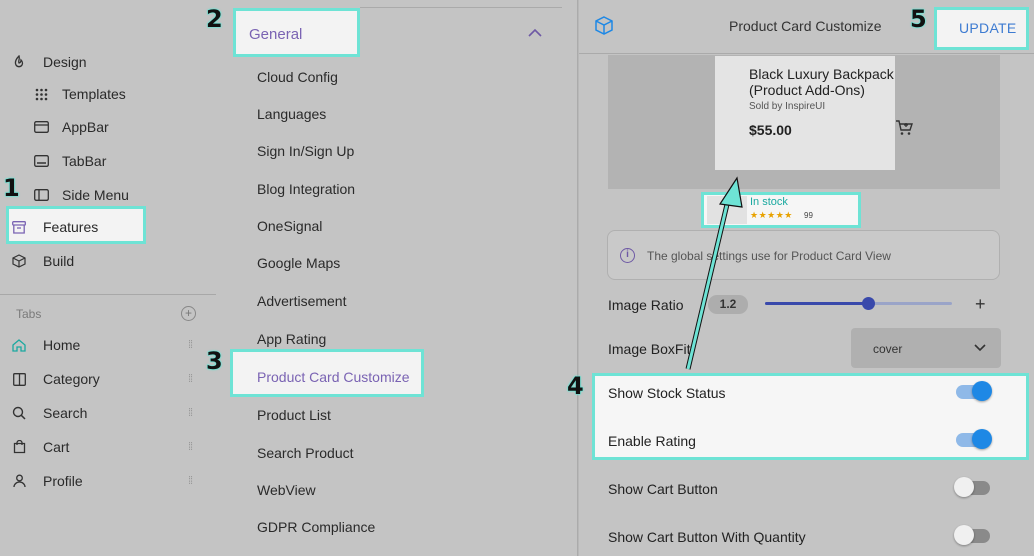 The height and width of the screenshot is (556, 1034). What do you see at coordinates (727, 210) in the screenshot?
I see `product-thumbnail` at bounding box center [727, 210].